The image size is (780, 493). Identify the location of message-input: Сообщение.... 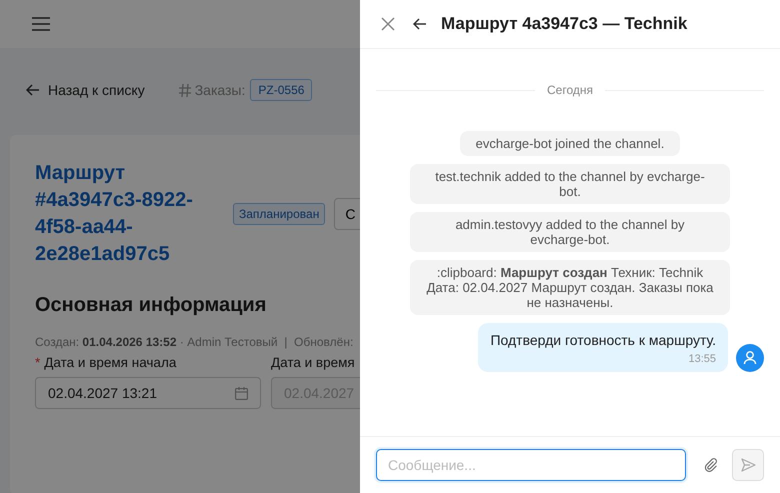
(531, 465).